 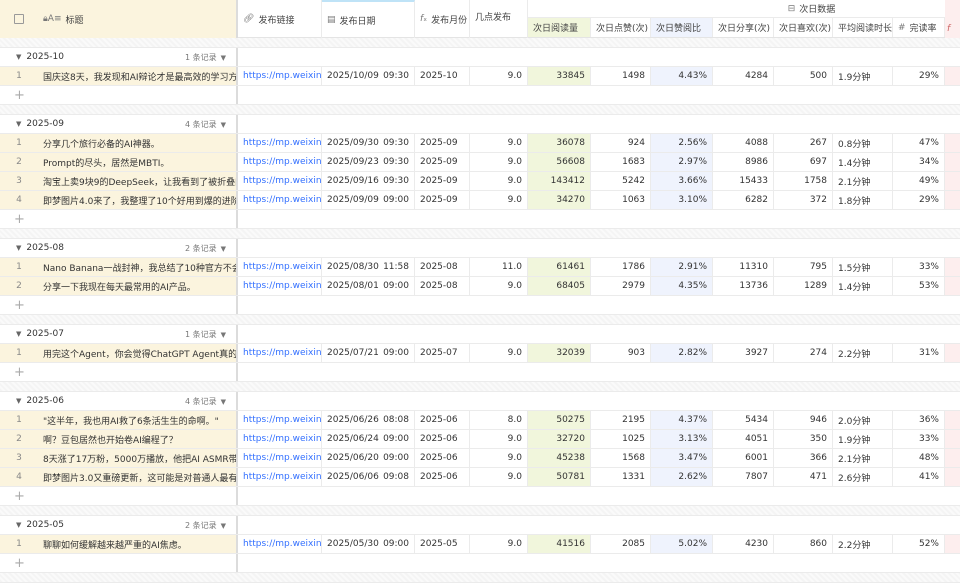 What do you see at coordinates (621, 286) in the screenshot?
I see `like-cell: 2979` at bounding box center [621, 286].